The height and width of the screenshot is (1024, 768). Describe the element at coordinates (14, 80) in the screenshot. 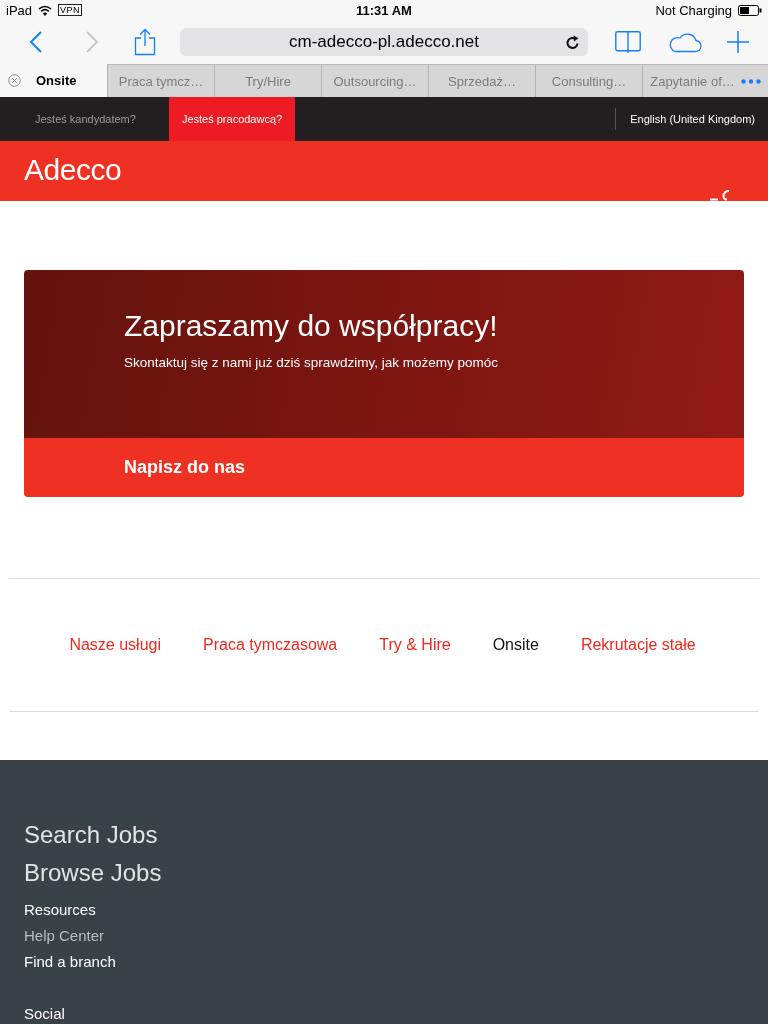

I see `close-icon` at that location.